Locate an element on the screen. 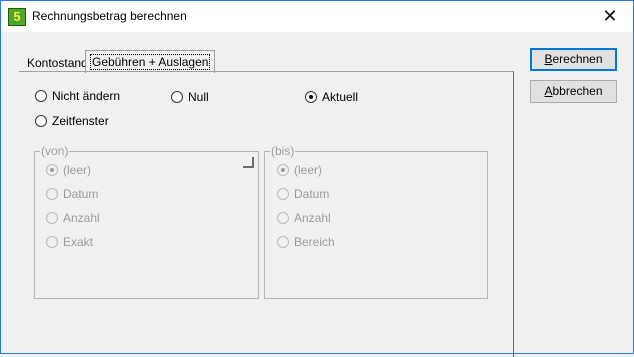 Image resolution: width=634 pixels, height=357 pixels. radio-label: Aktuell is located at coordinates (340, 97).